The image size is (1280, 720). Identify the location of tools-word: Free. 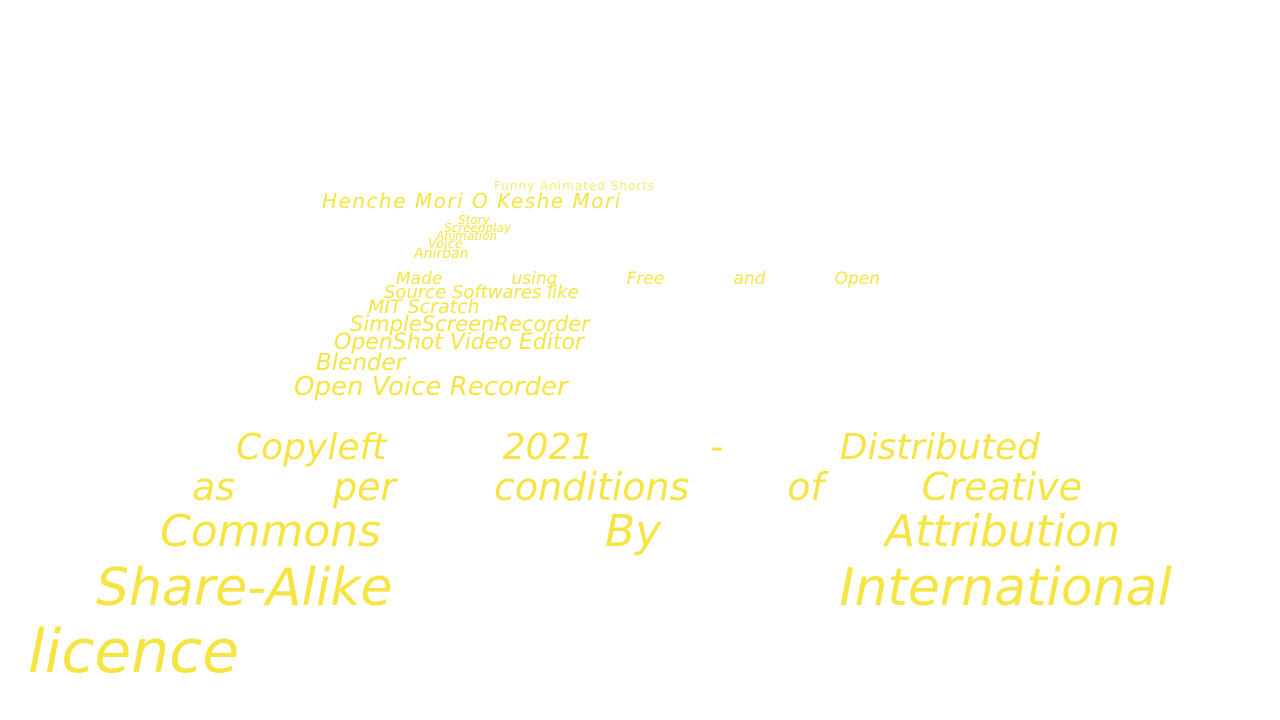
(645, 279).